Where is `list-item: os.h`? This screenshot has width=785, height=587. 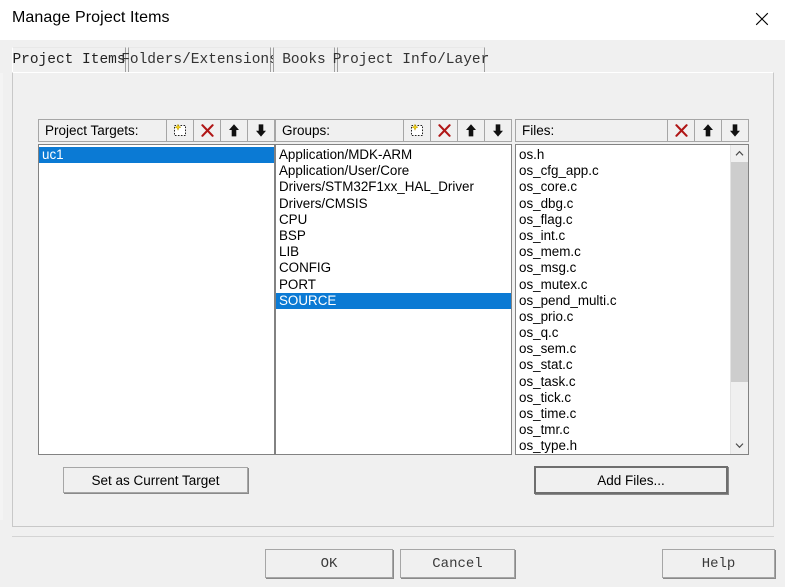 list-item: os.h is located at coordinates (623, 155).